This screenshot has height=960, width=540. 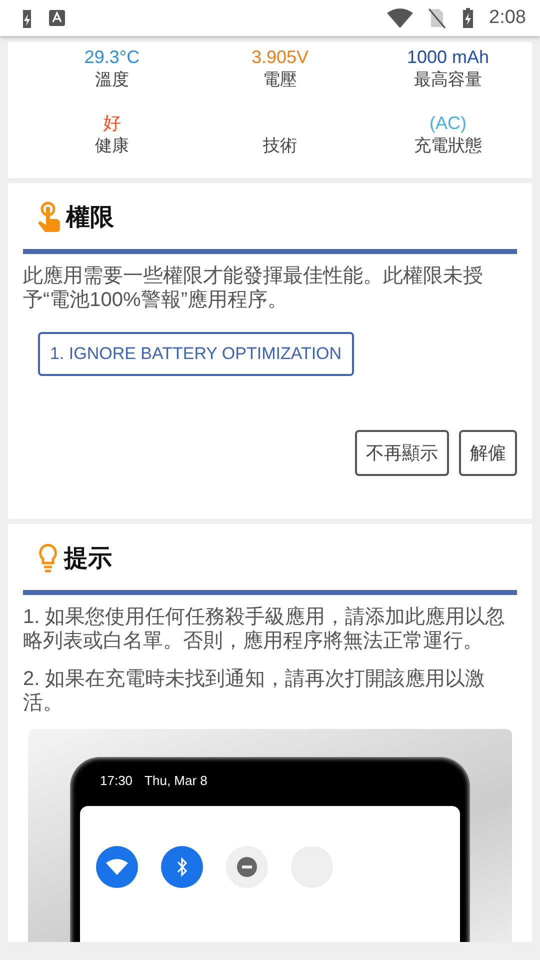 I want to click on stat-value: 1000 mAh, so click(x=448, y=57).